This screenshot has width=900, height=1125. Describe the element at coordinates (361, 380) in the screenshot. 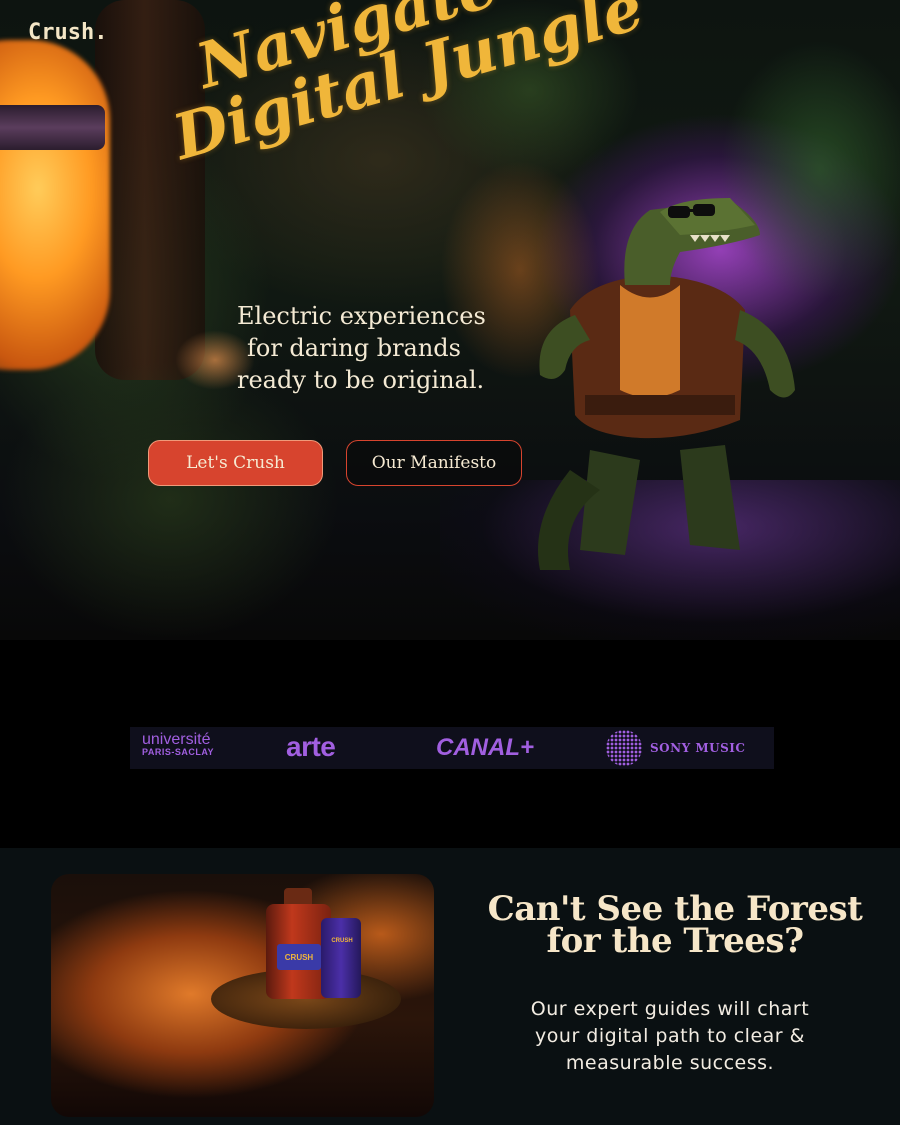

I see `subhead-line: ready to be original.` at that location.